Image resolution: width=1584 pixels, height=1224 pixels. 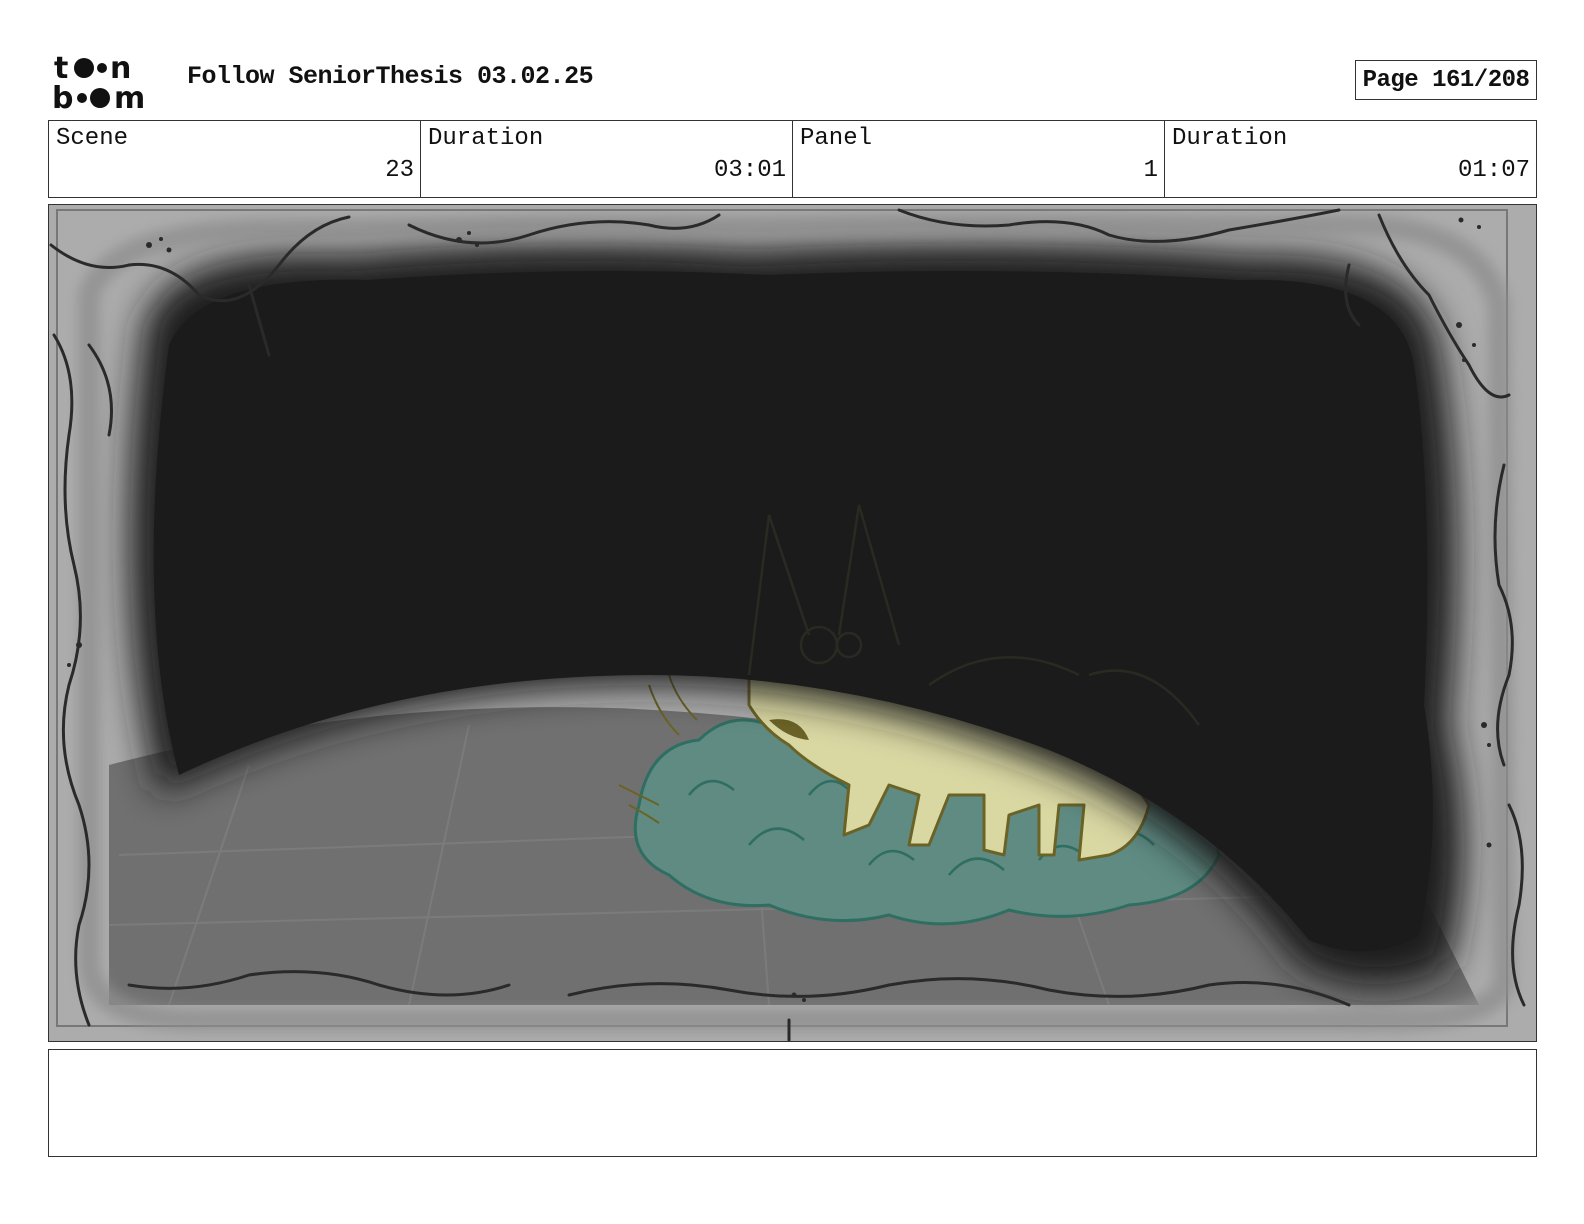 I want to click on panel-duration-cell: Duration 01:07, so click(x=1350, y=159).